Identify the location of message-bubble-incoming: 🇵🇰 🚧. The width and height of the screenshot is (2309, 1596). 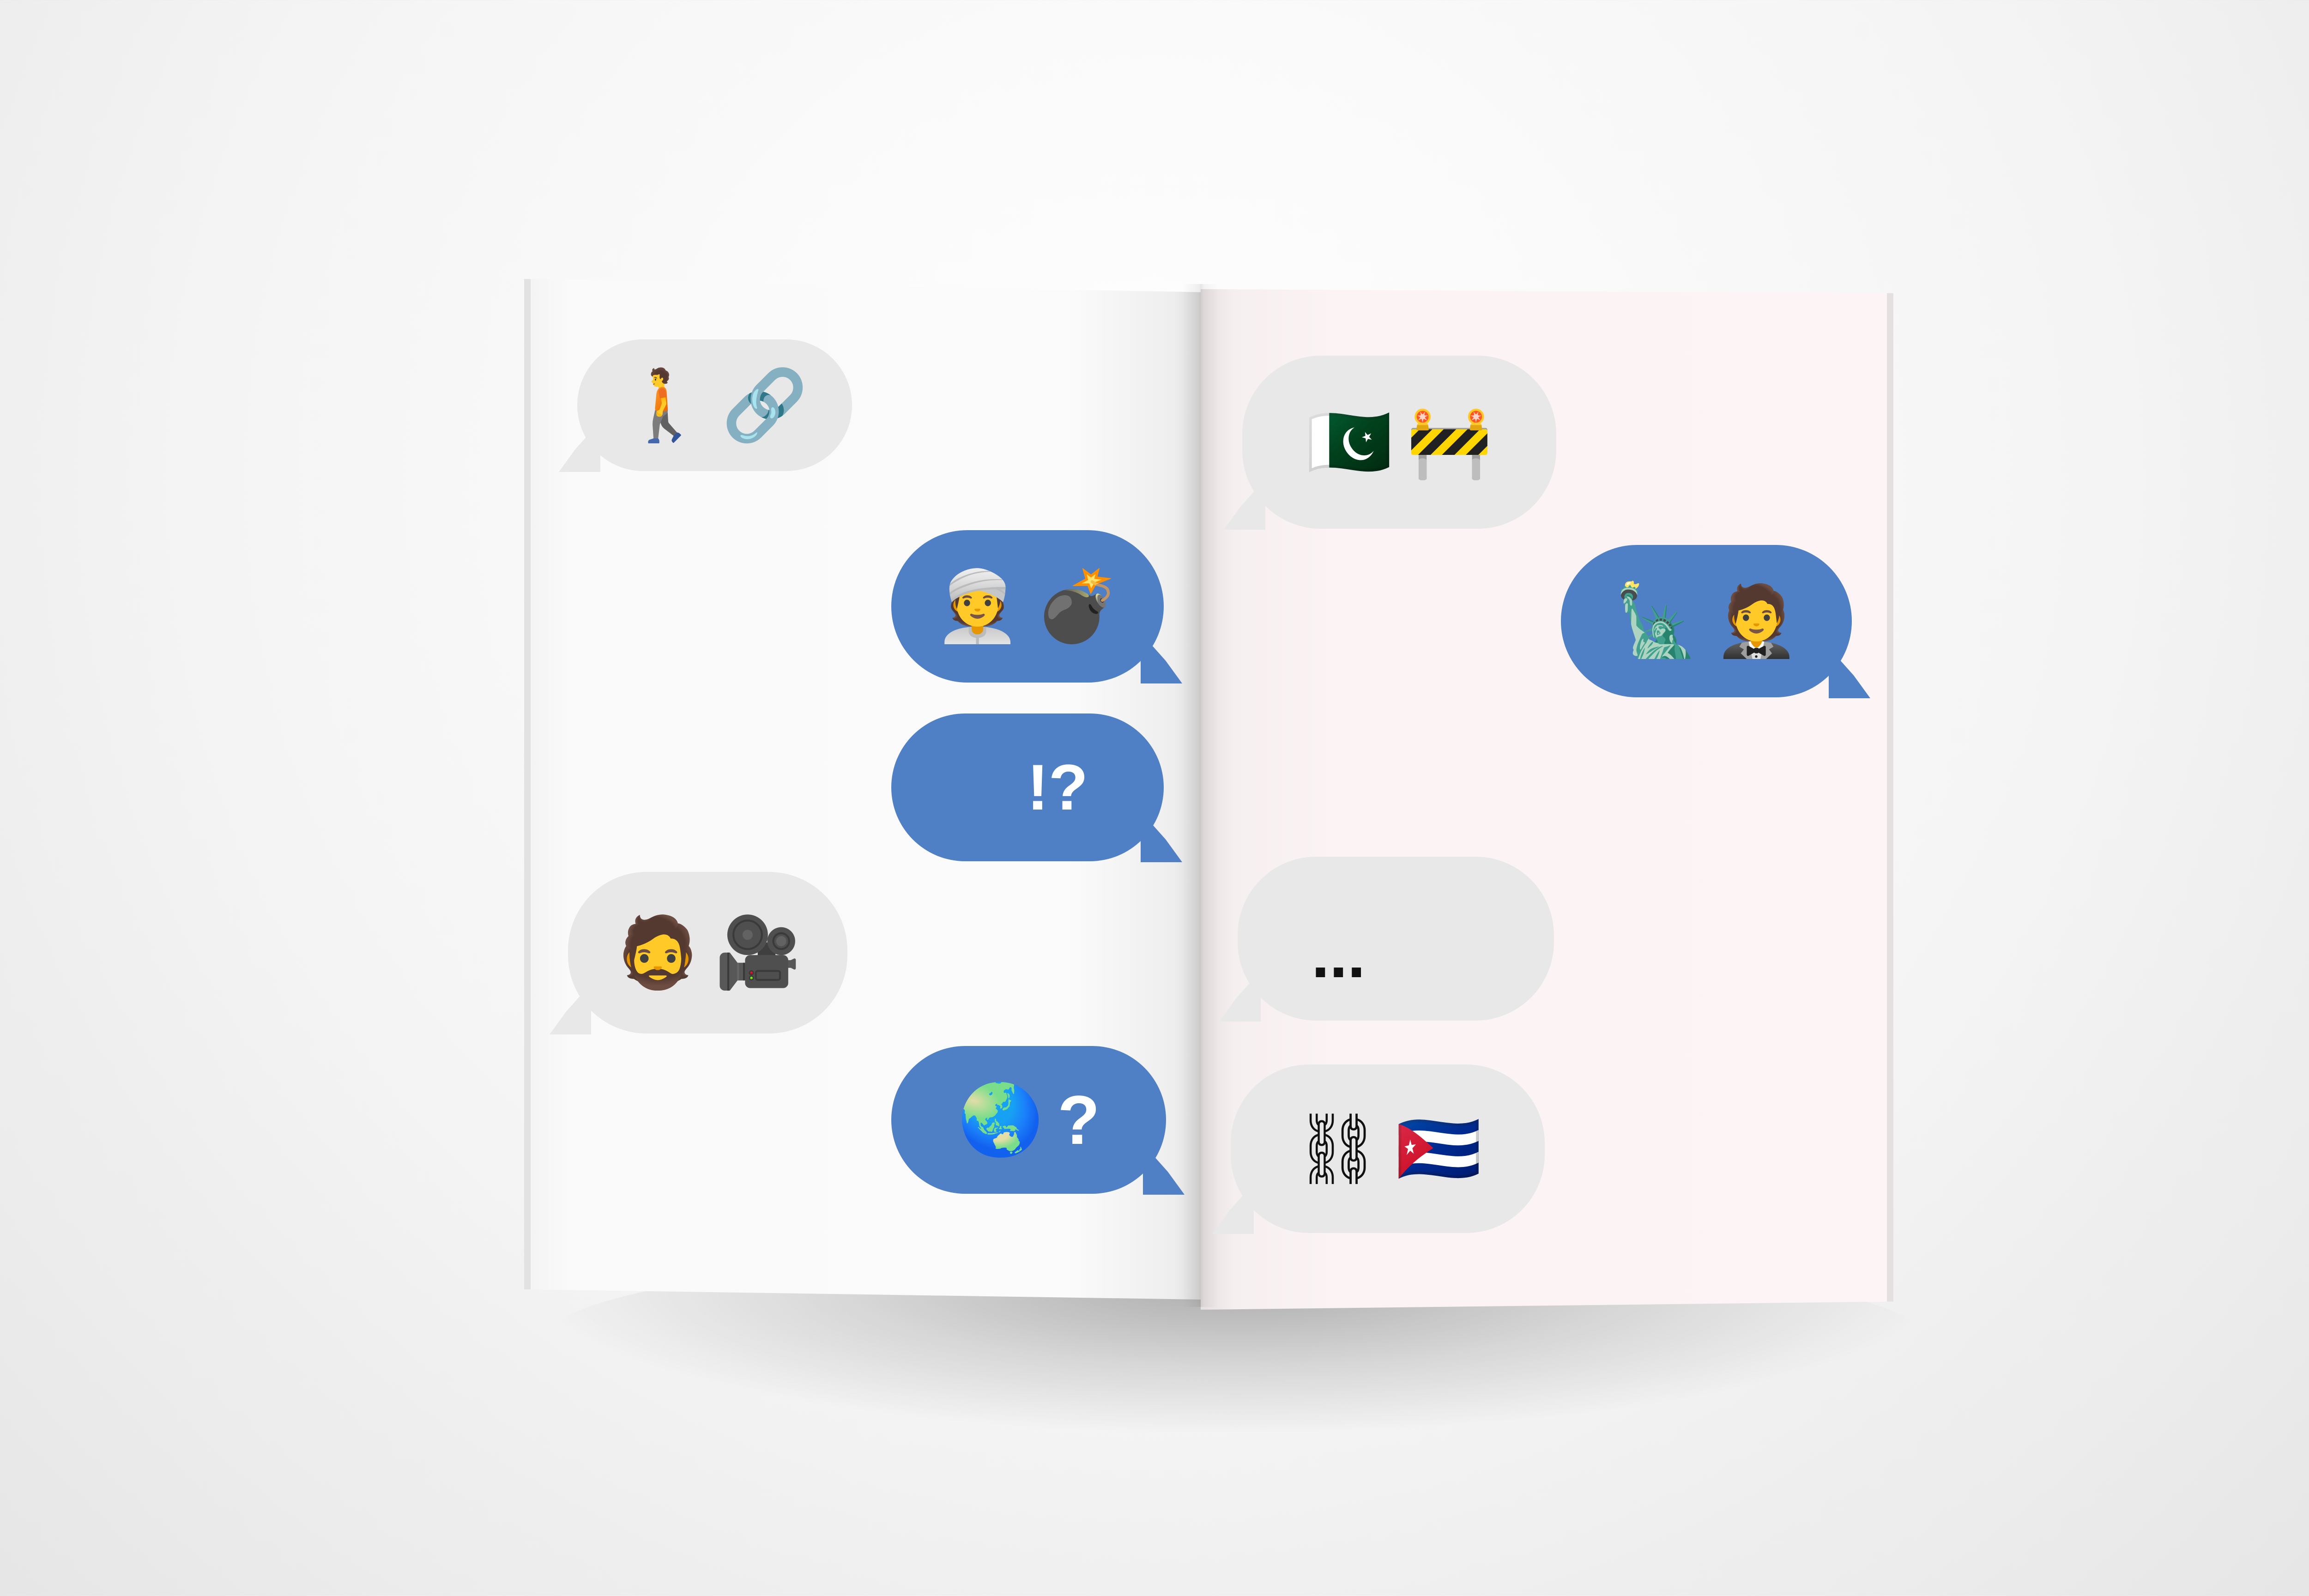
(1390, 443).